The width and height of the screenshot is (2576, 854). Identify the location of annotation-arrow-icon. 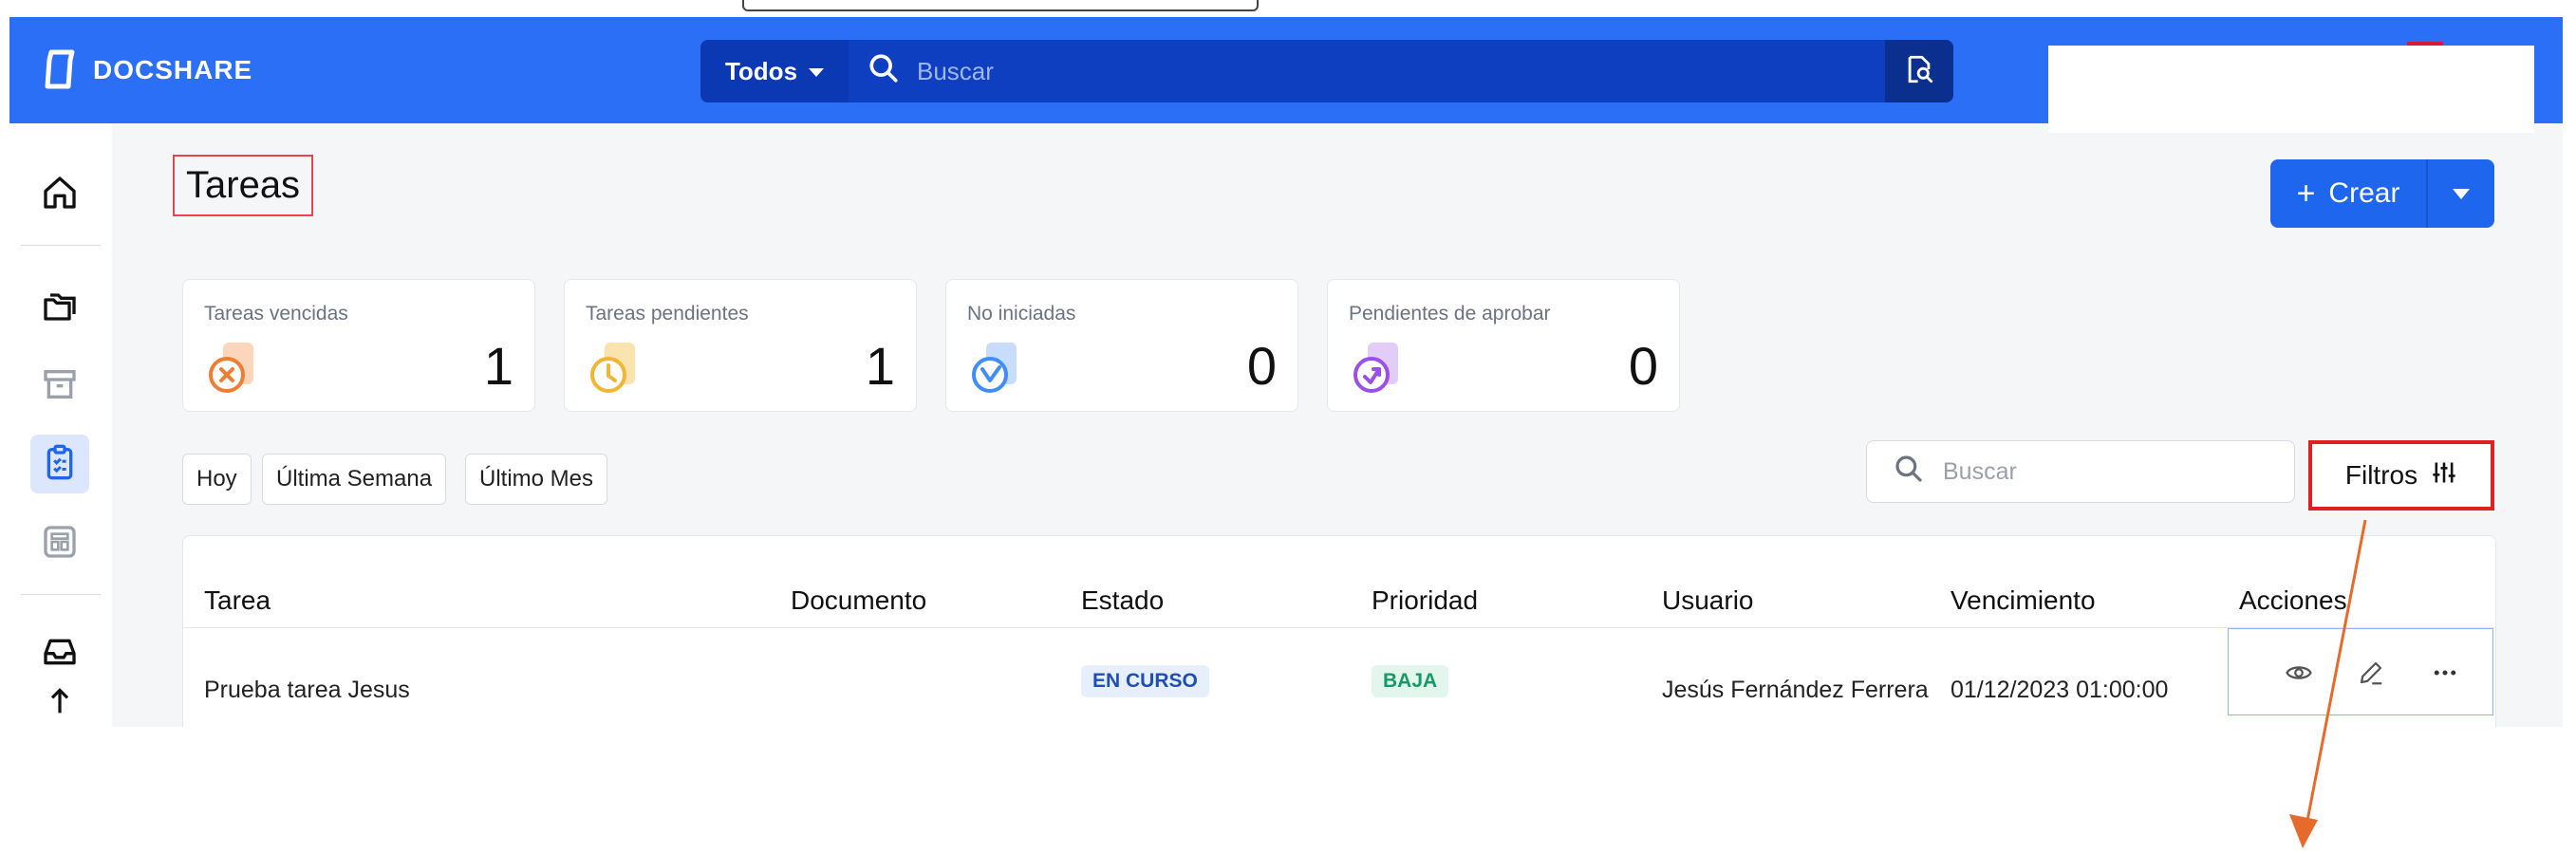
(2328, 684).